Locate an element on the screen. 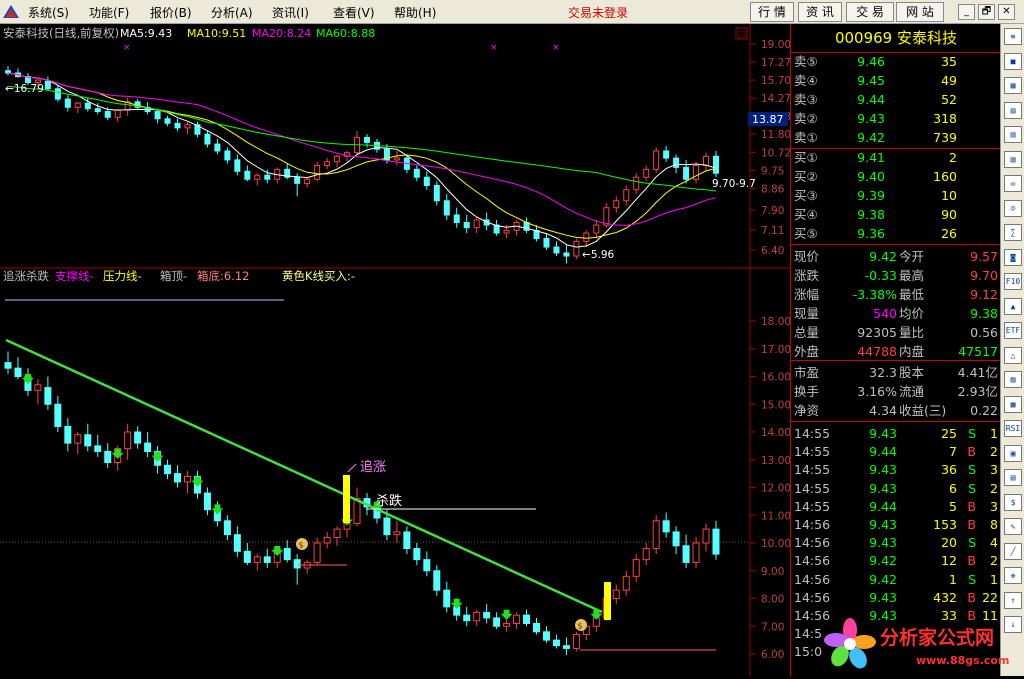 The width and height of the screenshot is (1024, 679). stat-value: 9.42 is located at coordinates (883, 256).